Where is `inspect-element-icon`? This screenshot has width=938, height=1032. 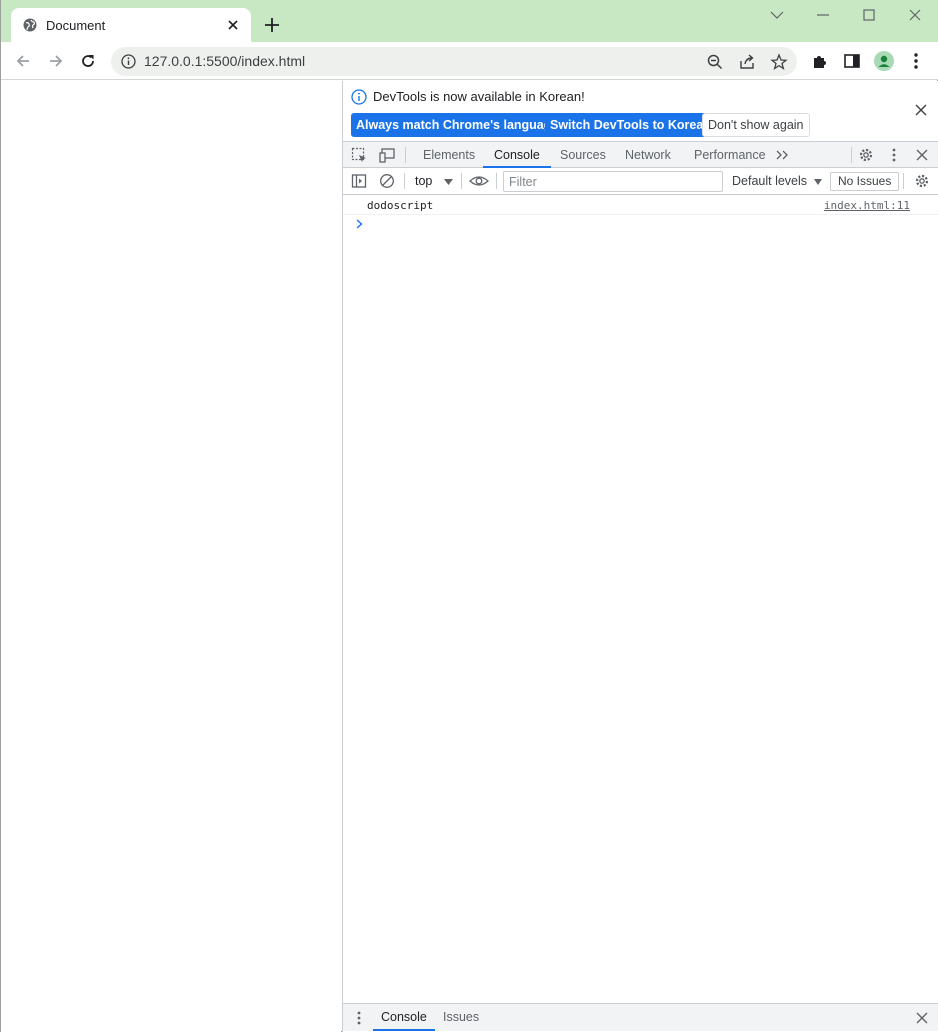
inspect-element-icon is located at coordinates (359, 155).